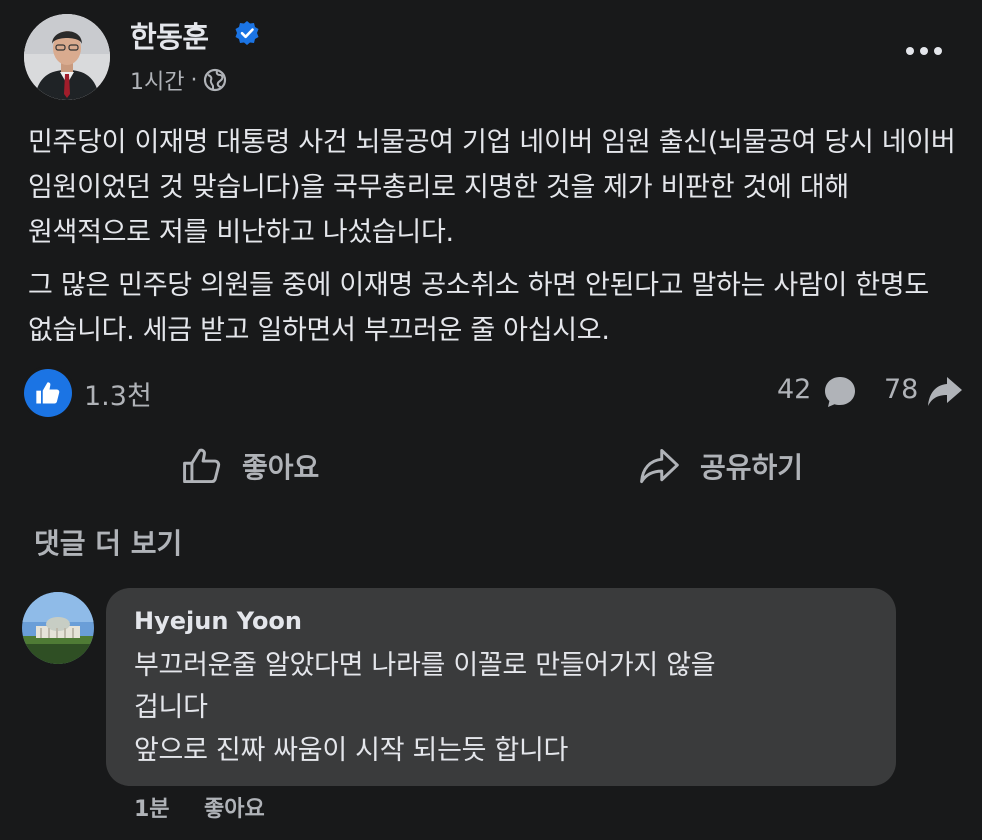 The width and height of the screenshot is (982, 840). I want to click on comment-text-line: 겁니다, so click(171, 707).